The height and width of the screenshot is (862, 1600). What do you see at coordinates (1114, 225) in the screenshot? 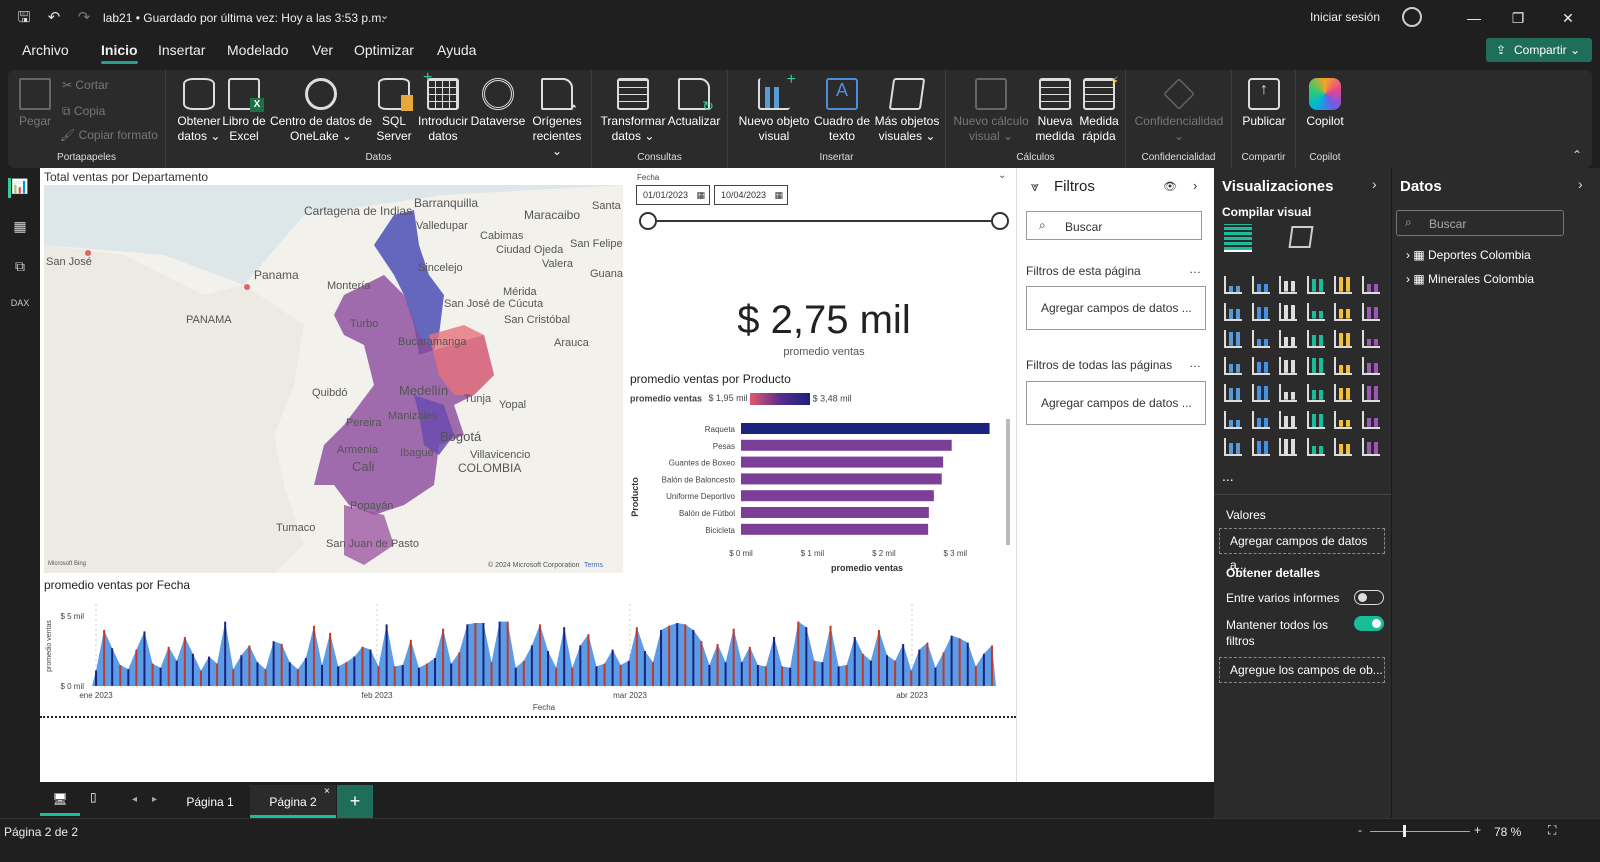
I see `filters-search-input: ⌕ Buscar` at bounding box center [1114, 225].